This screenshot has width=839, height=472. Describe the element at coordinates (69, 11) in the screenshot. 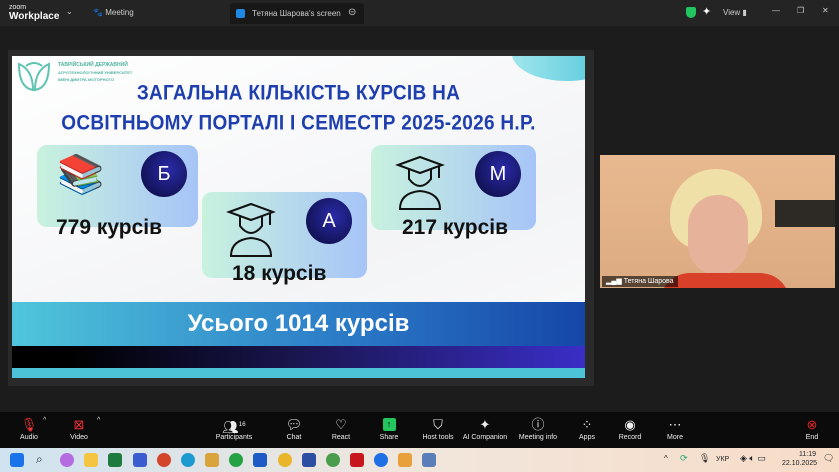

I see `chevron-down-icon: ⌄` at that location.